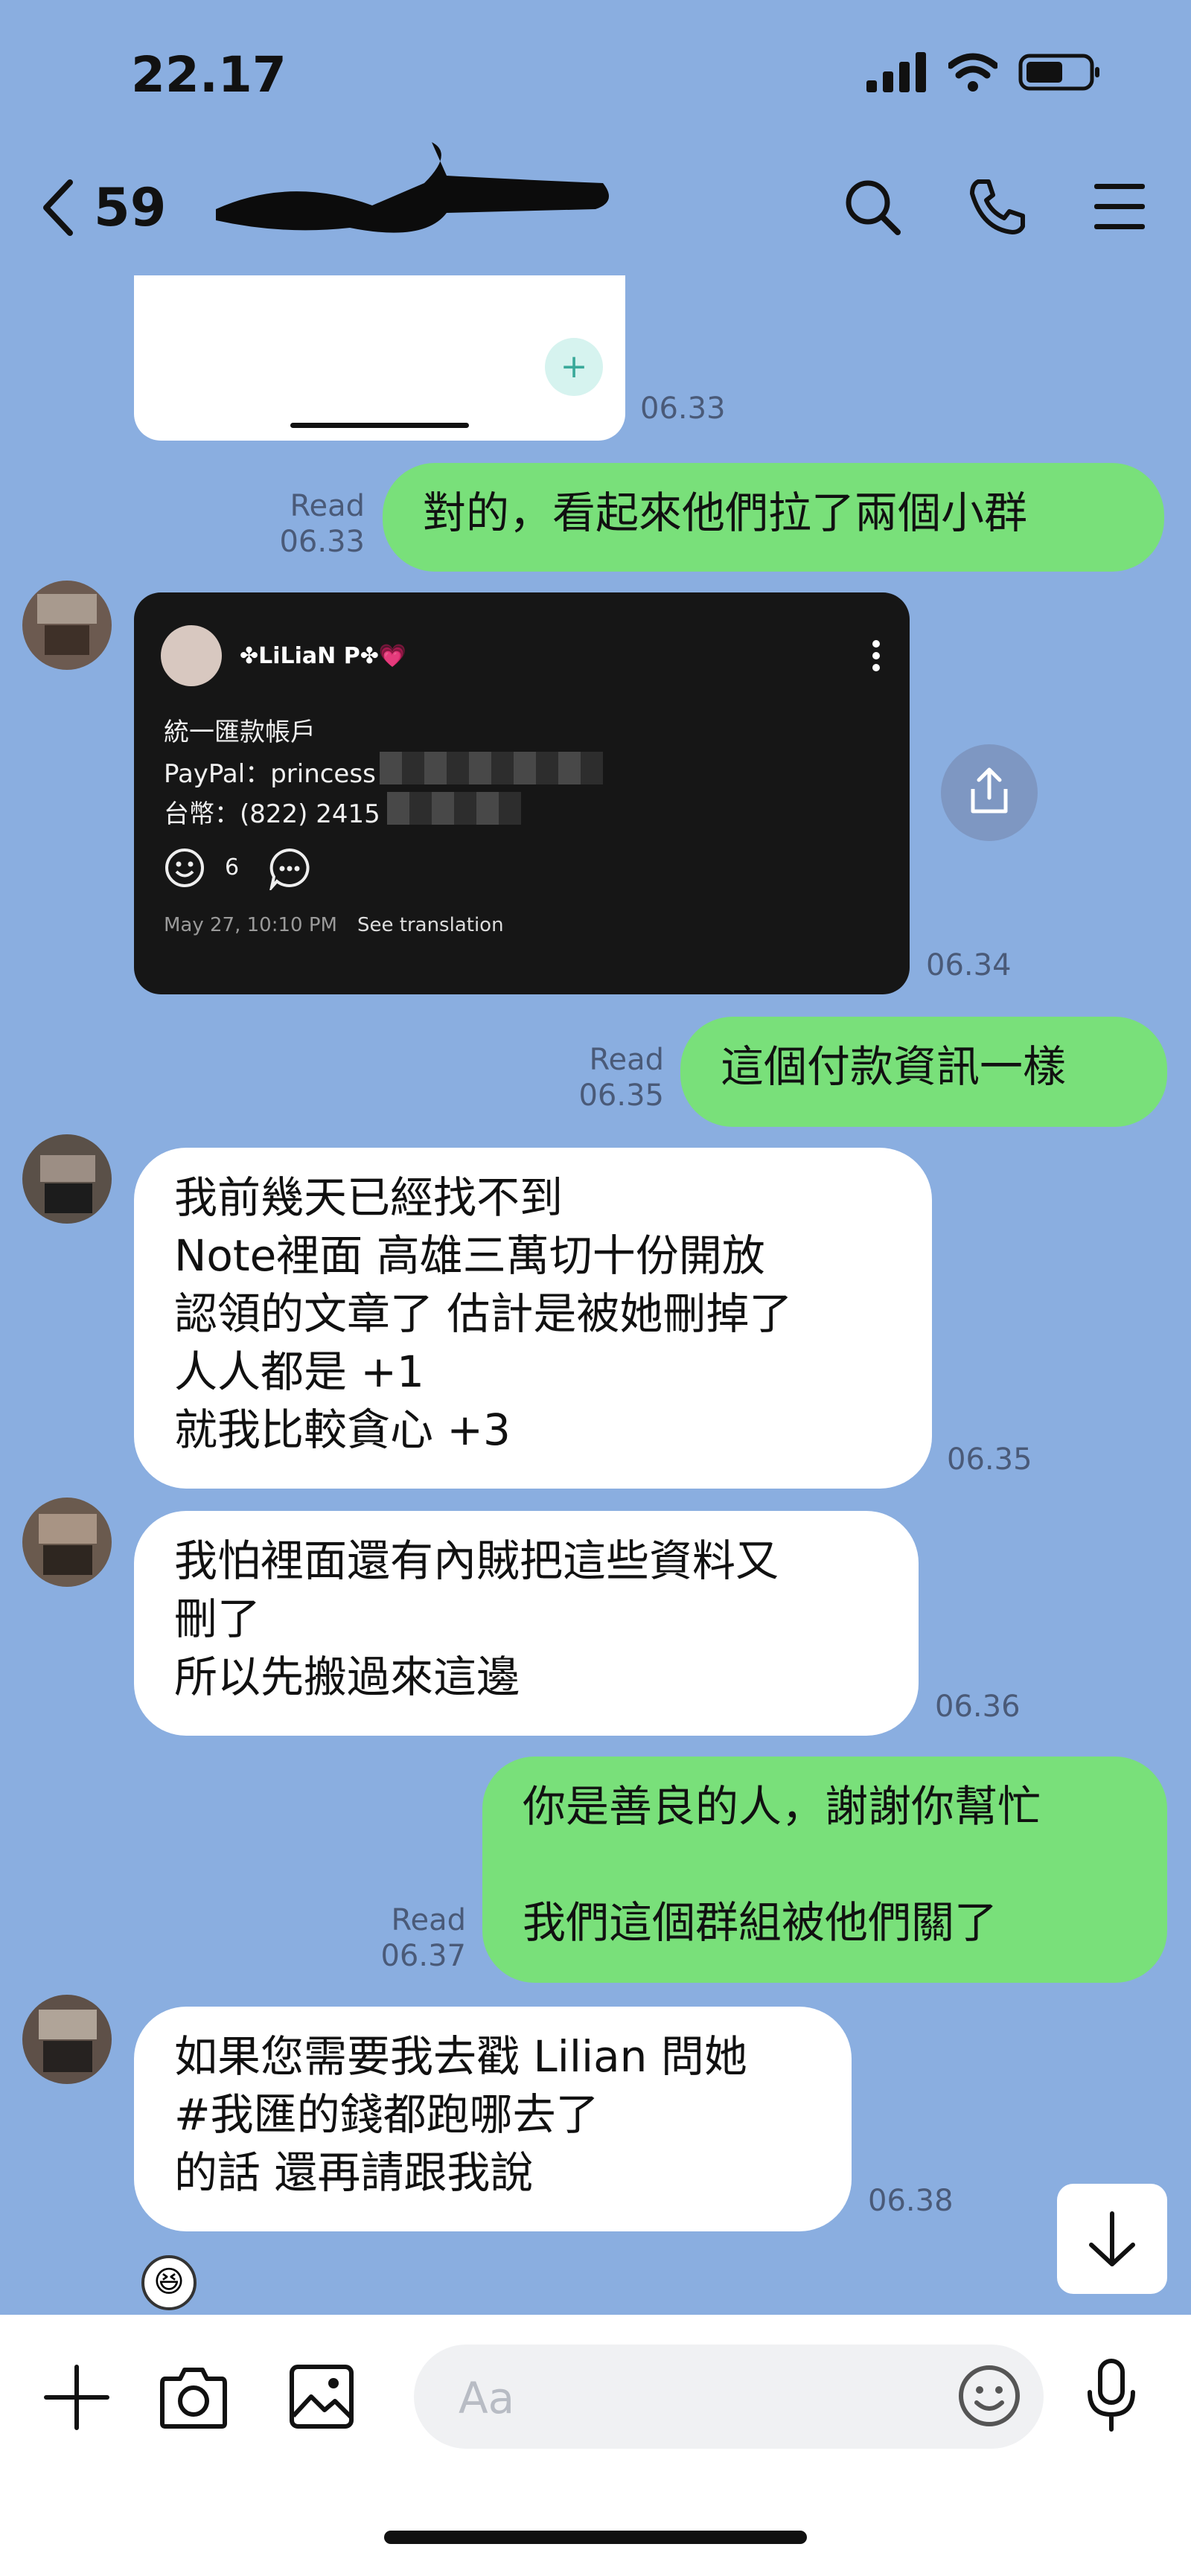  I want to click on search-icon, so click(872, 207).